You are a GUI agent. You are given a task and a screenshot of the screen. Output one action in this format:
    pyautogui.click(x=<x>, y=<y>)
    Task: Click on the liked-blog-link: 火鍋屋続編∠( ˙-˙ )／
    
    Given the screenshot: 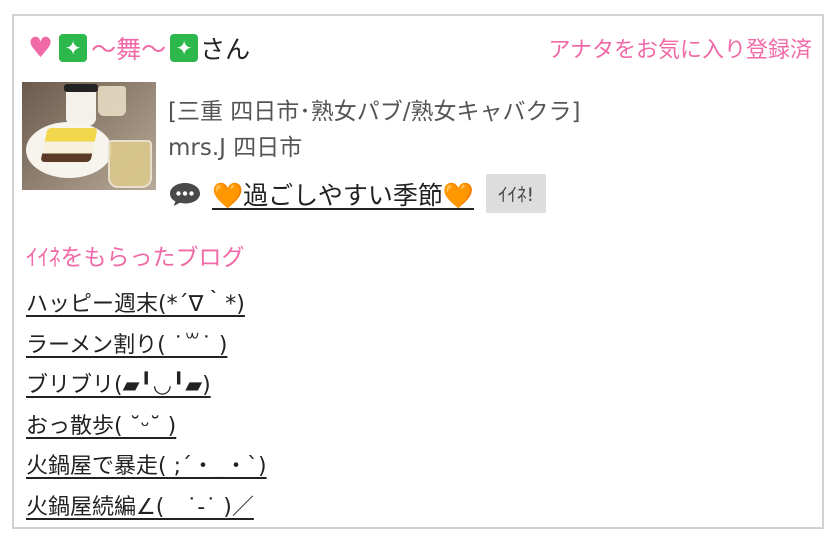 What is the action you would take?
    pyautogui.click(x=140, y=507)
    